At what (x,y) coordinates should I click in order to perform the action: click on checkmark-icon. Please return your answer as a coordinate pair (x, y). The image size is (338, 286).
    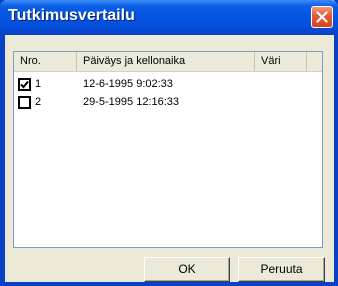
    Looking at the image, I should click on (24, 84).